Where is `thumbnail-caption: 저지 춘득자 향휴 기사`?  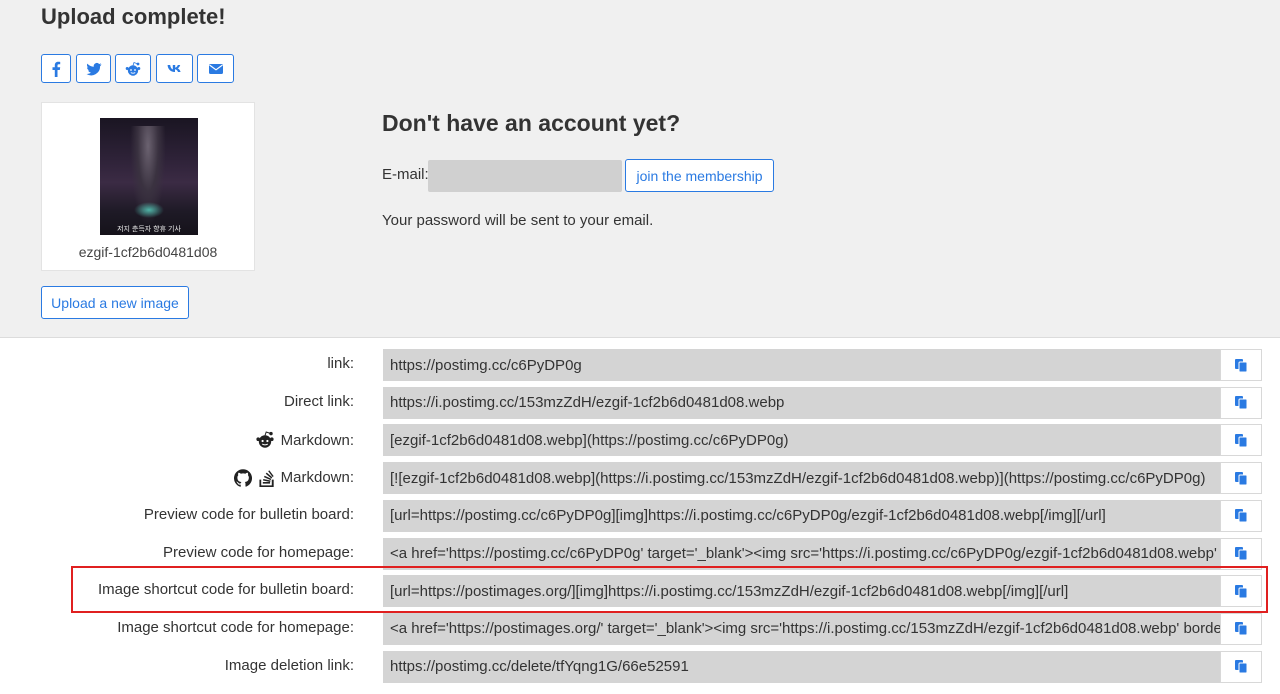 thumbnail-caption: 저지 춘득자 향휴 기사 is located at coordinates (149, 229).